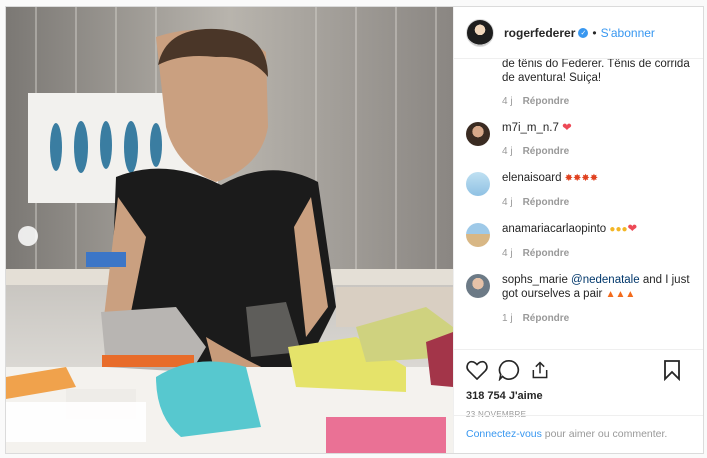 The height and width of the screenshot is (458, 707). What do you see at coordinates (578, 140) in the screenshot?
I see `comment-item: m7i_m_n.7 ❤ 4 j Répondre` at bounding box center [578, 140].